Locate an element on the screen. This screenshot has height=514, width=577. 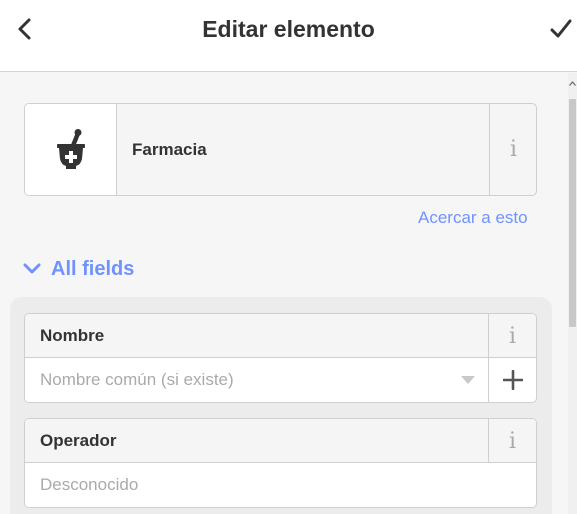
scroll-up-arrow is located at coordinates (572, 86).